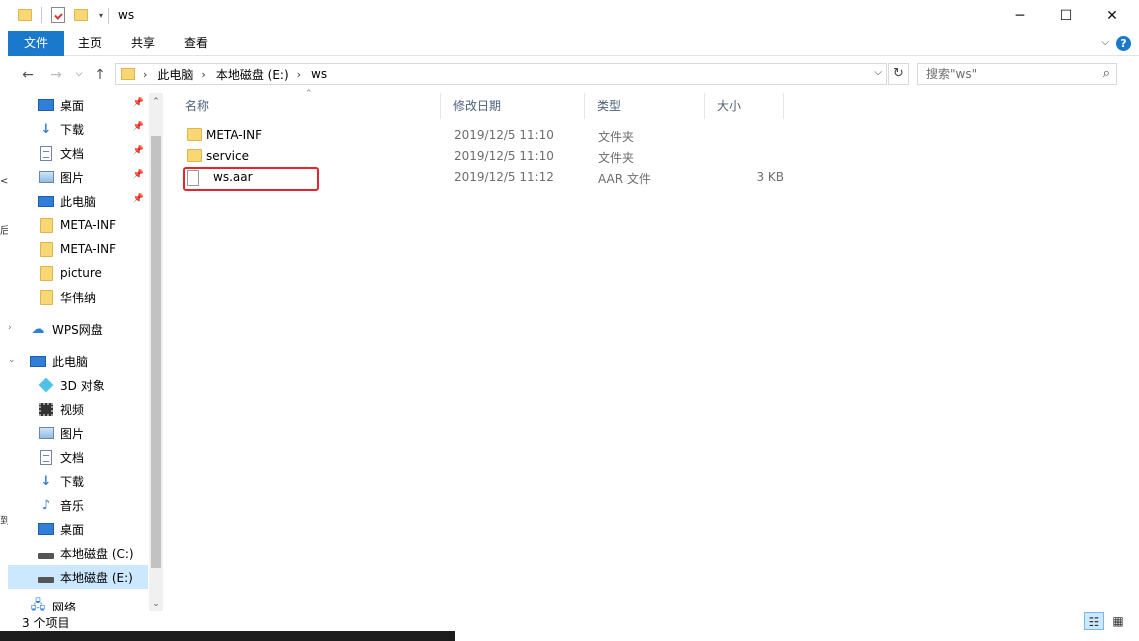 This screenshot has width=1139, height=641. I want to click on file-row: service 2019/12/5 11:10 文件夹, so click(483, 156).